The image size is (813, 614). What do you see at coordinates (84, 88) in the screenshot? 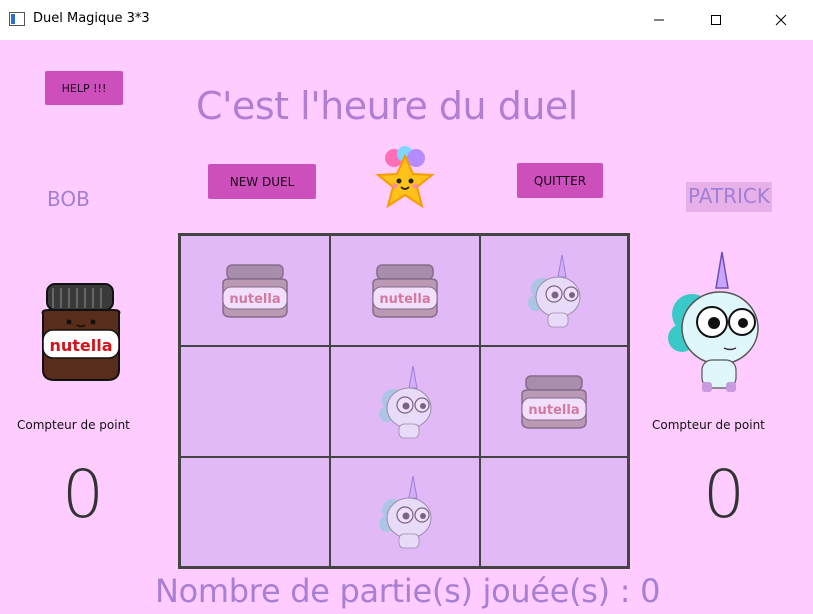
I see `help-button: HELP !!!` at bounding box center [84, 88].